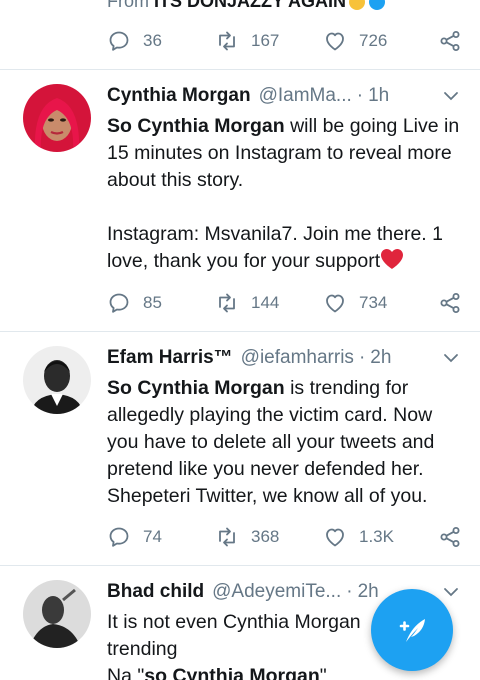  I want to click on author-name: Bhad child, so click(155, 592).